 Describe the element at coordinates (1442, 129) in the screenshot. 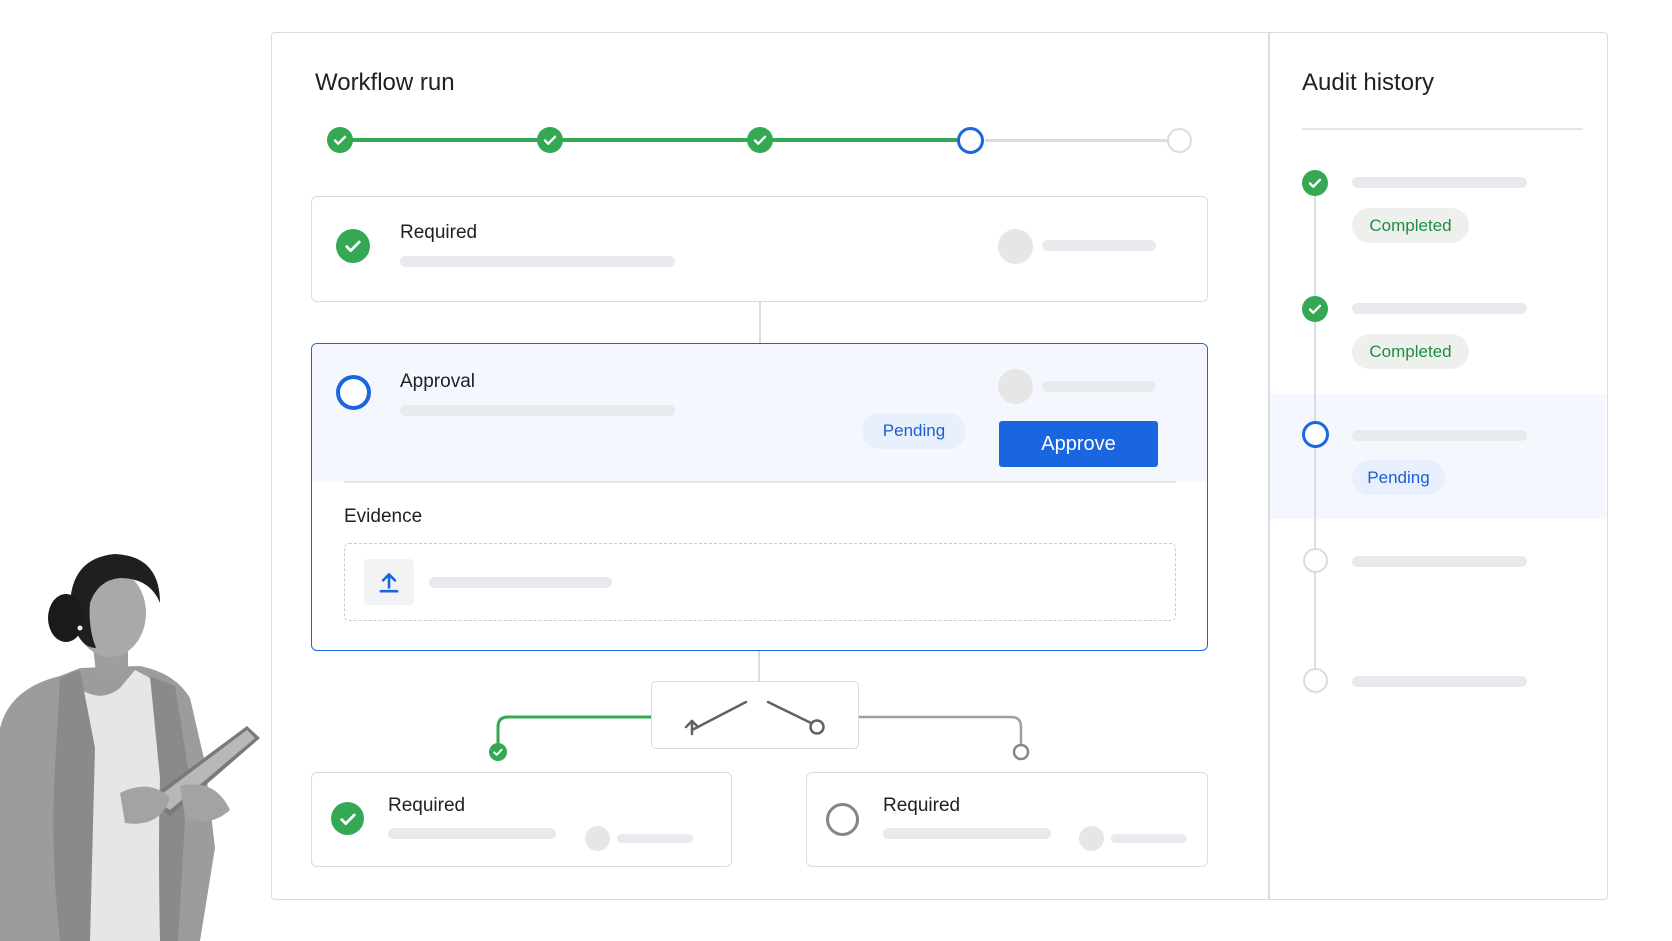

I see `audit-header-divider` at that location.